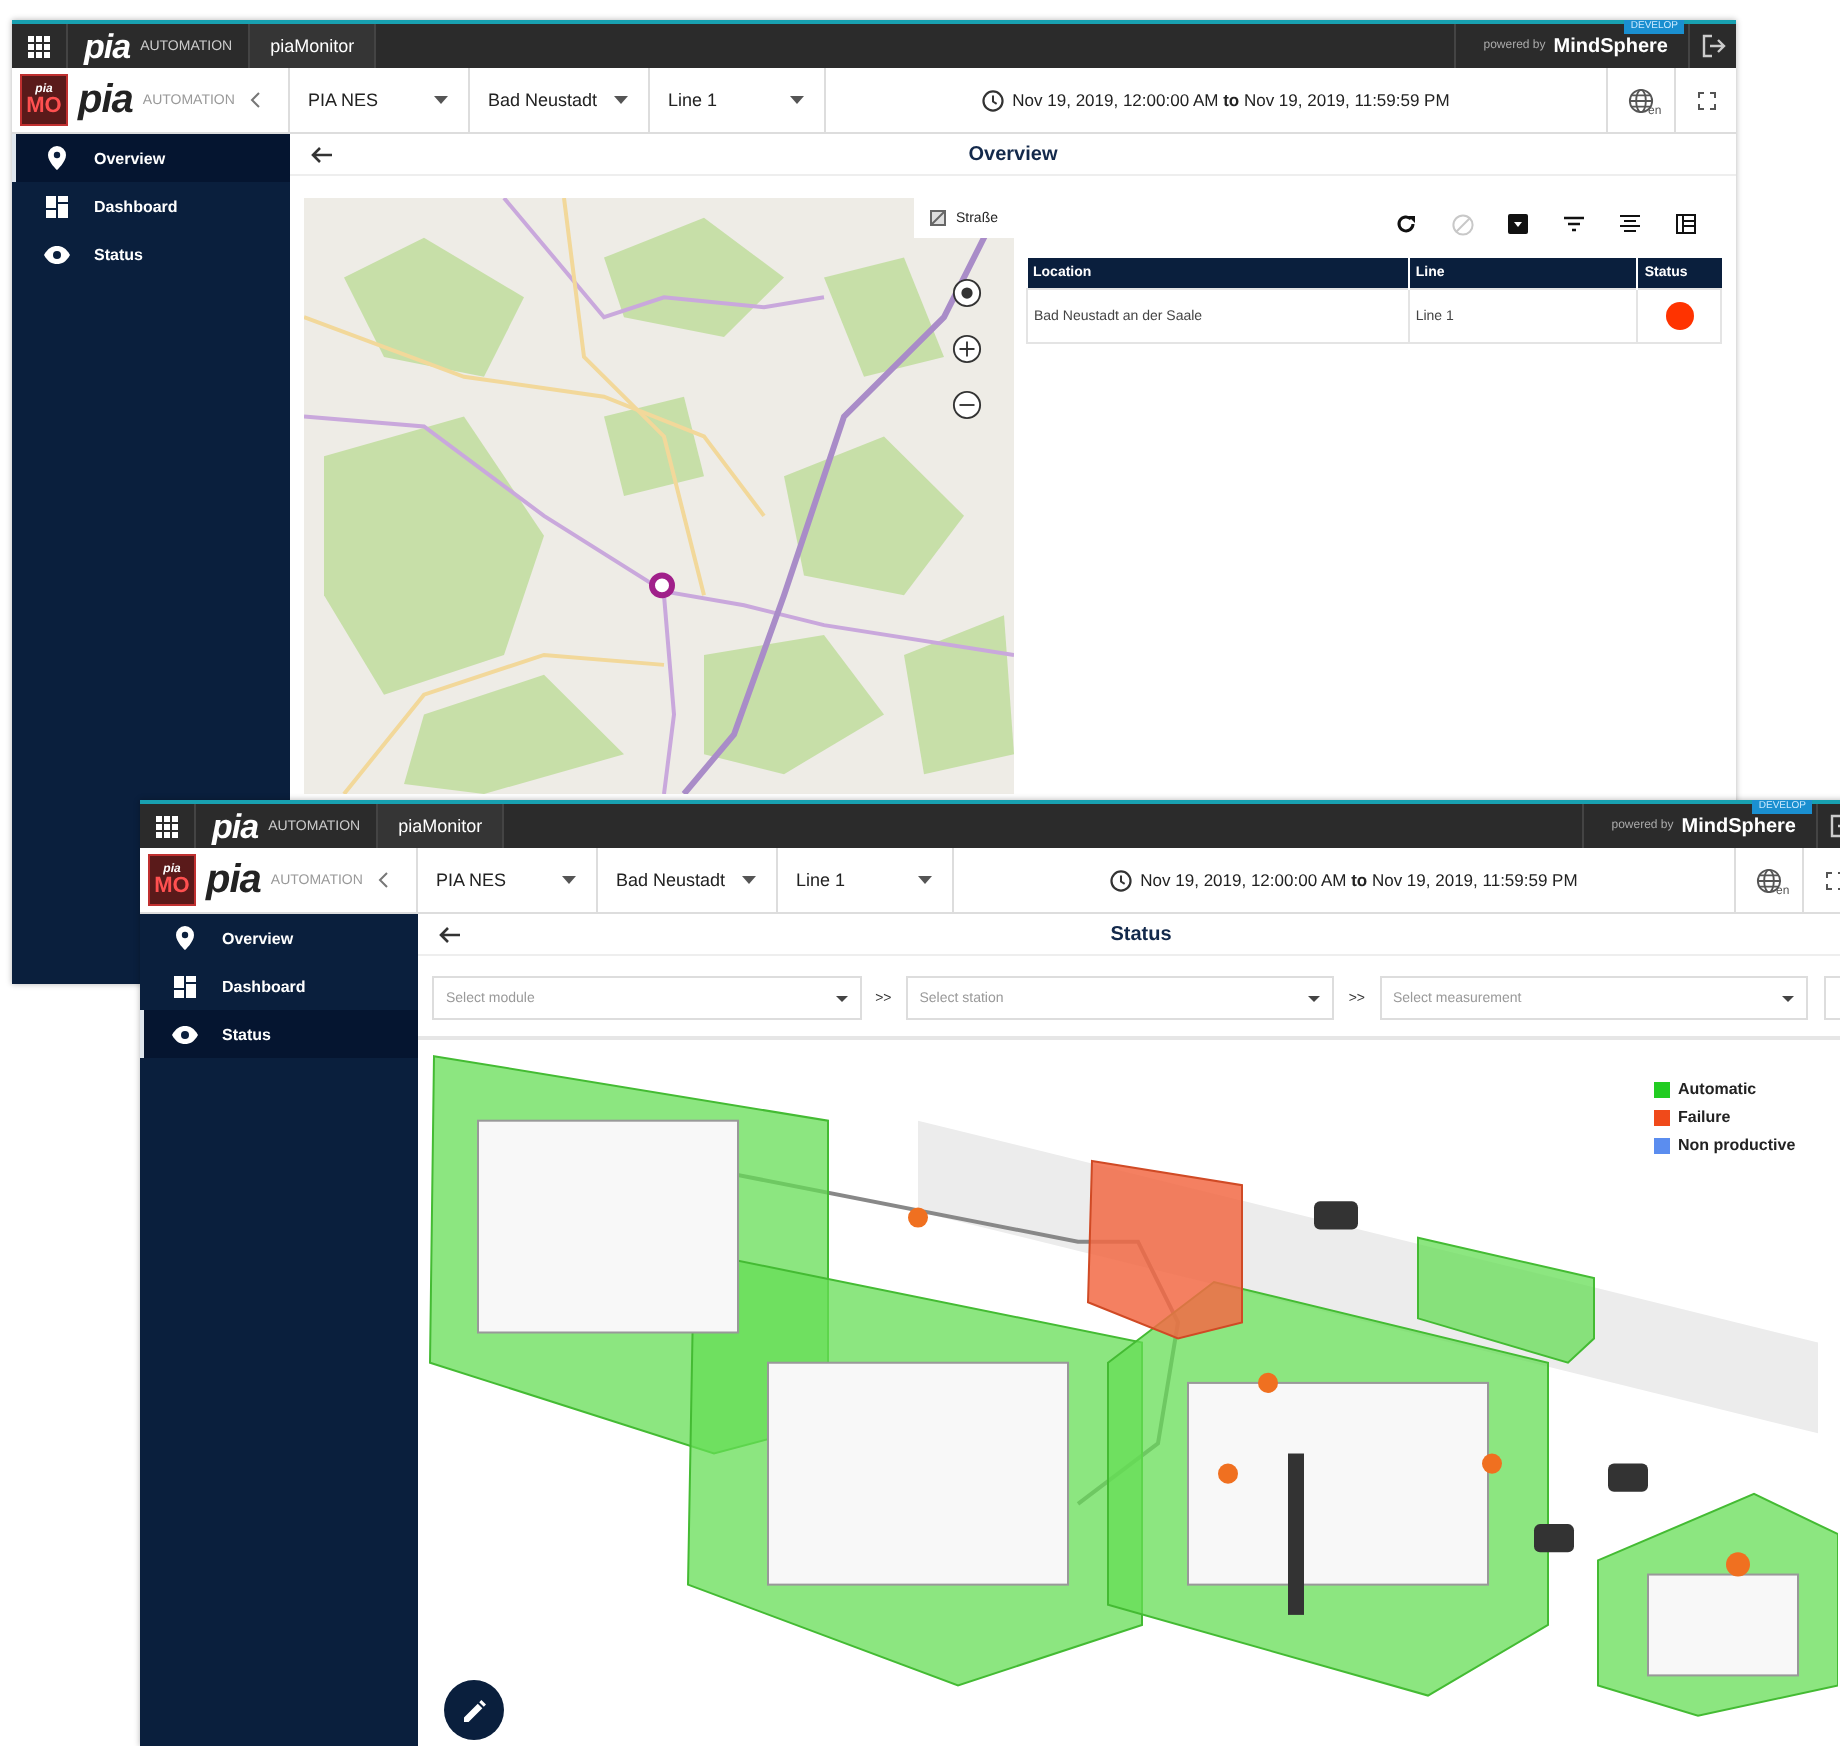 The width and height of the screenshot is (1840, 1746). I want to click on zoom-out-button, so click(967, 405).